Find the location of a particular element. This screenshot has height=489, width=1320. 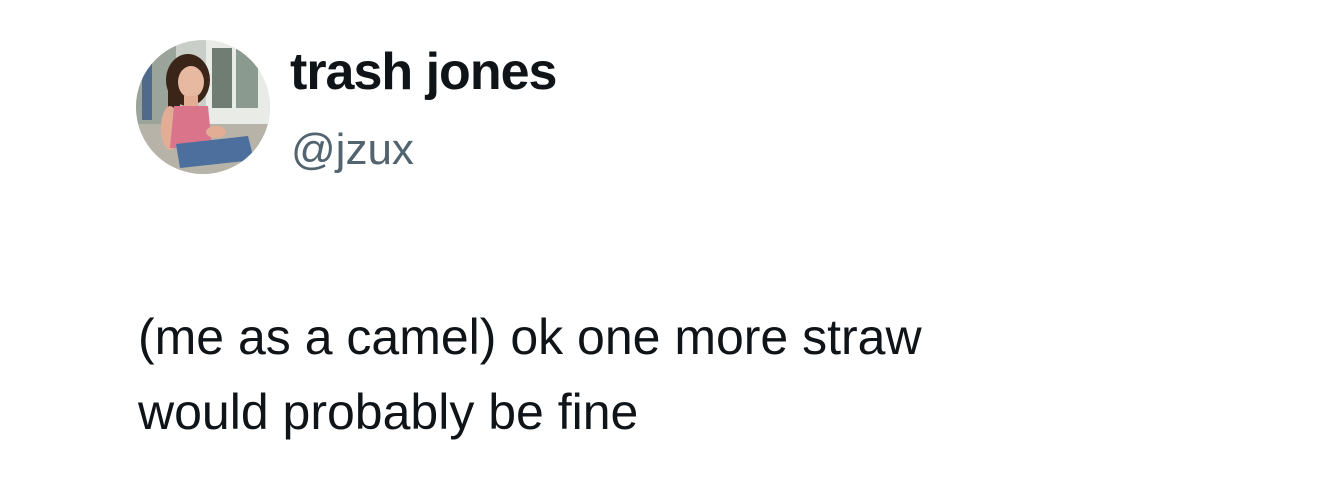

author-handle: @jzux is located at coordinates (352, 150).